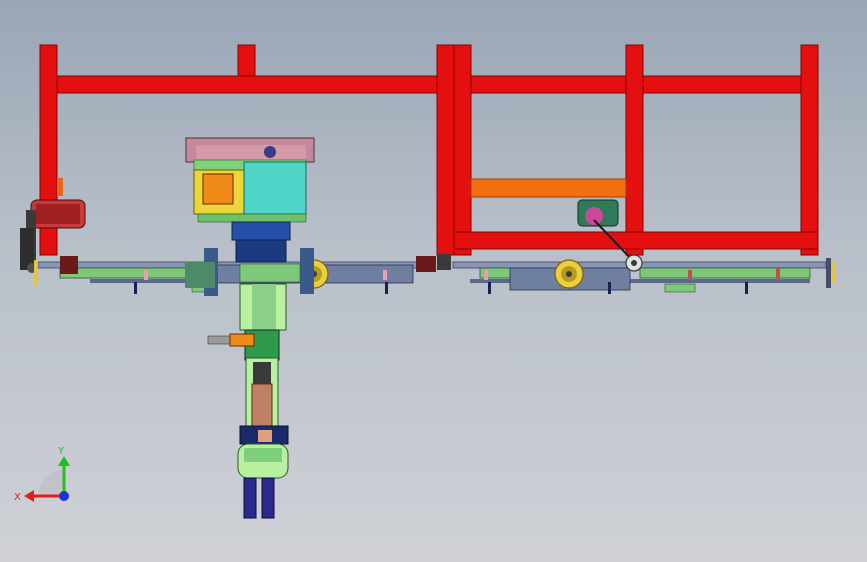 The width and height of the screenshot is (867, 562). I want to click on linear-rail-system, so click(434, 274).